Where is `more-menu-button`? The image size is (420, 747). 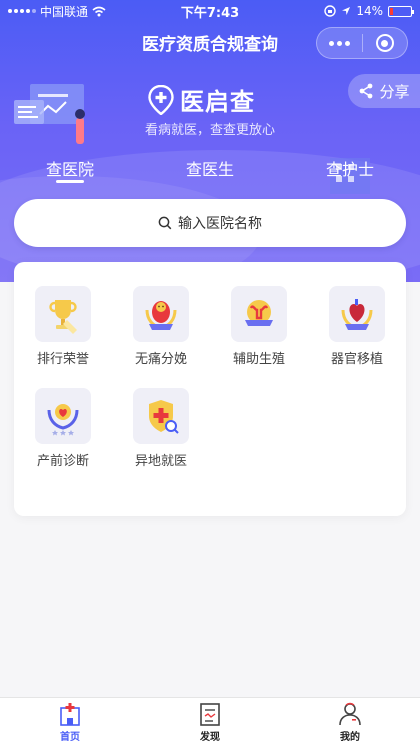
more-menu-button is located at coordinates (339, 43).